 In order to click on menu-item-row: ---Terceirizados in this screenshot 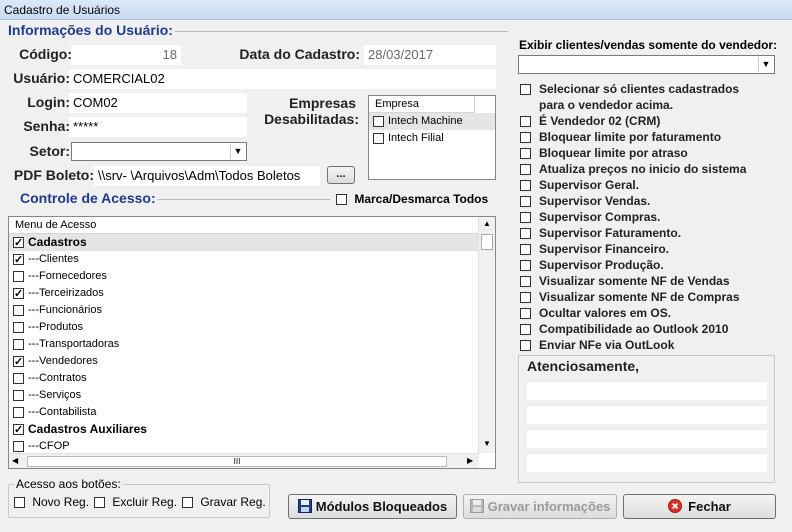, I will do `click(244, 294)`.